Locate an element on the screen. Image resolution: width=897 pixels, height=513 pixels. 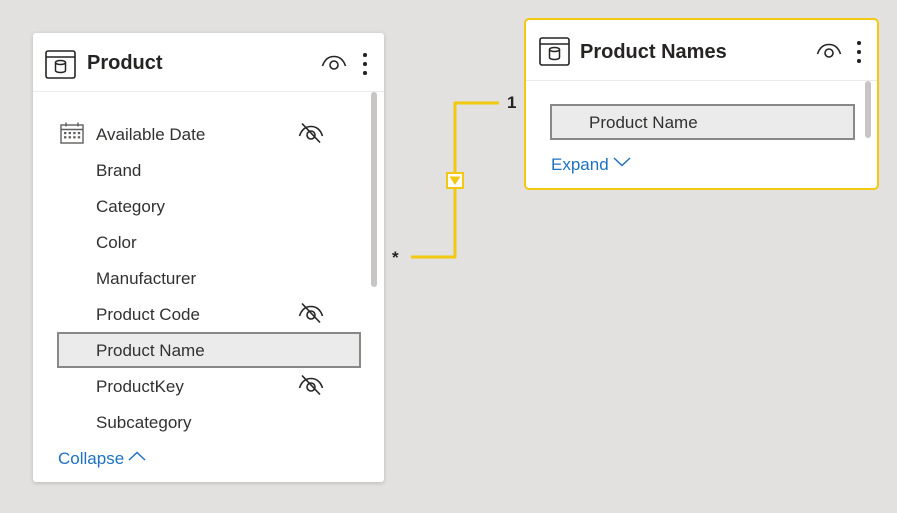
expand-link: Expand is located at coordinates (591, 165).